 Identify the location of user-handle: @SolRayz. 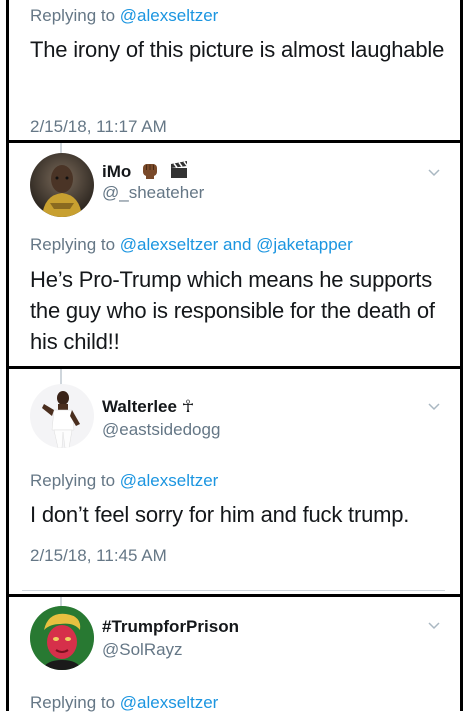
(142, 650).